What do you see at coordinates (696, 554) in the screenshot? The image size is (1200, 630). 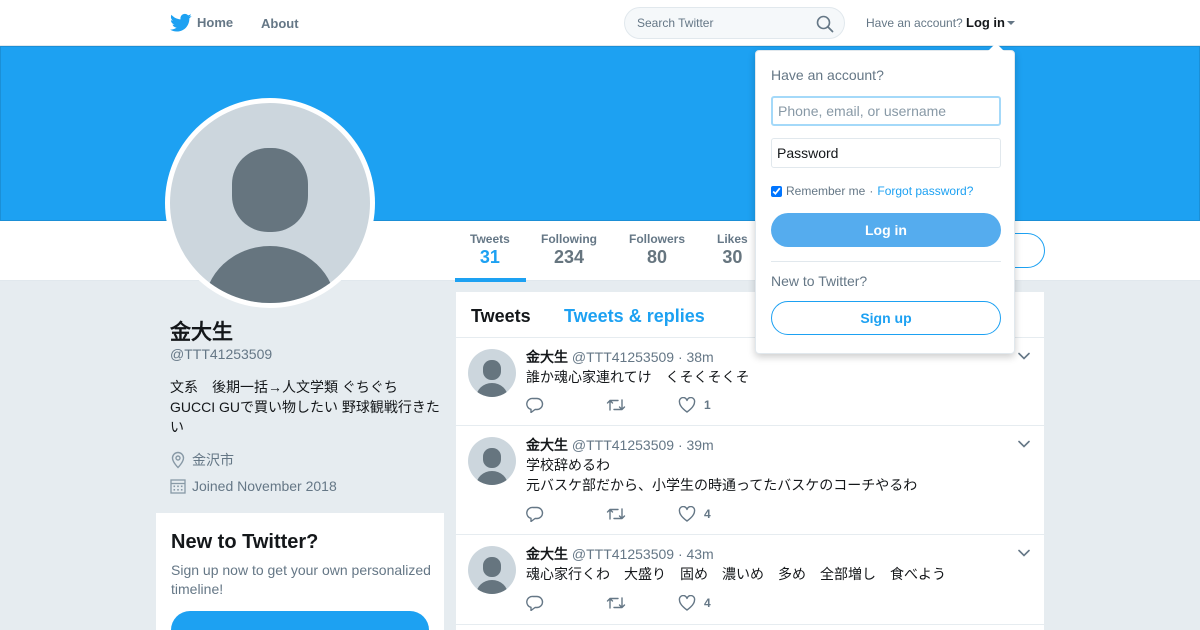 I see `tweet-timestamp: · 43m` at bounding box center [696, 554].